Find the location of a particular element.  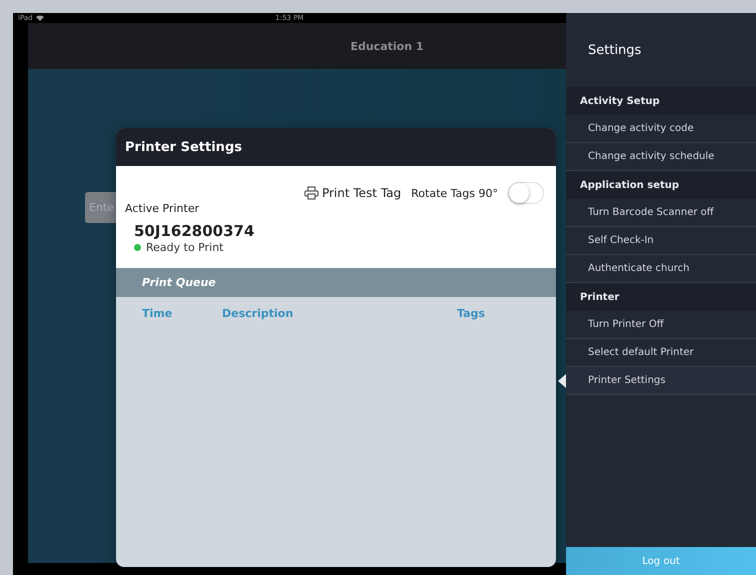

section-header: Application setup is located at coordinates (661, 185).